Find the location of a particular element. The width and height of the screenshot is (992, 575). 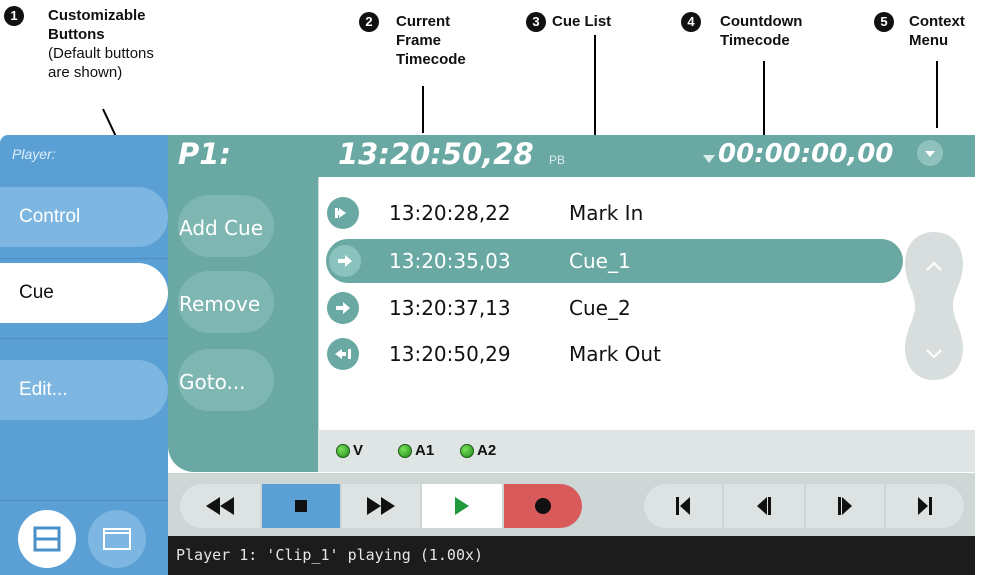

split-view-icon is located at coordinates (47, 539).